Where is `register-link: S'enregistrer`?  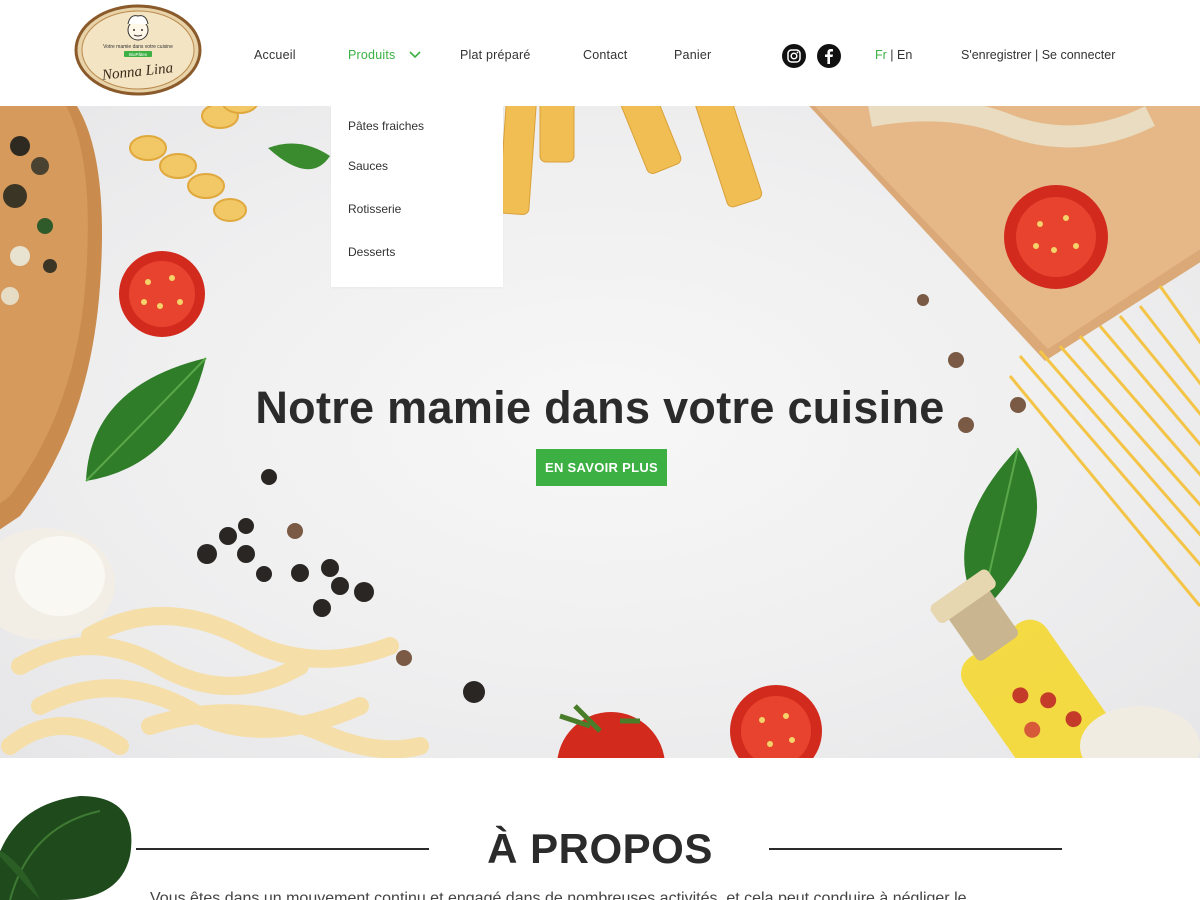
register-link: S'enregistrer is located at coordinates (996, 55).